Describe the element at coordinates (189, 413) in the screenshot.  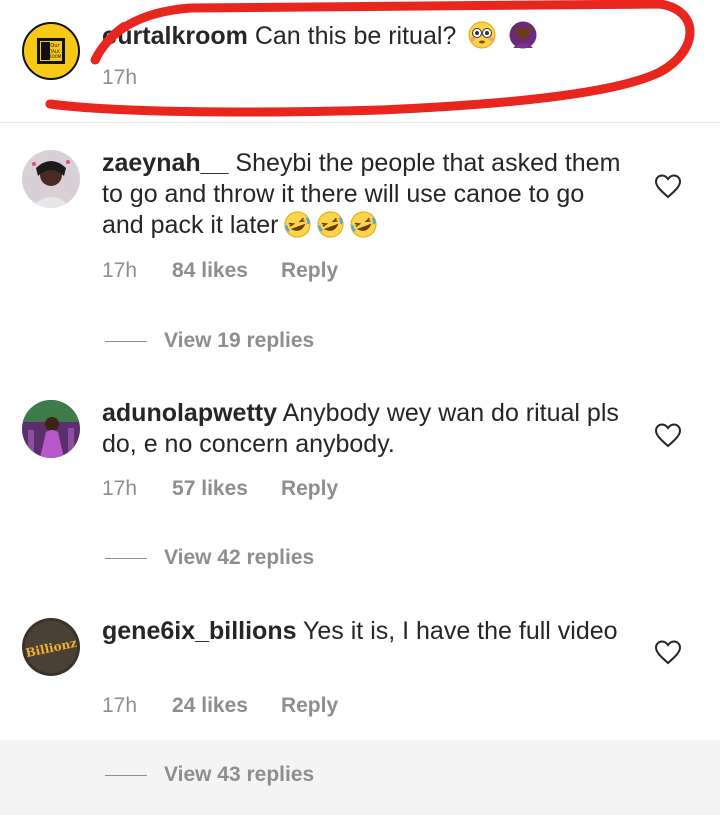
I see `comment-username: adunolapwetty` at that location.